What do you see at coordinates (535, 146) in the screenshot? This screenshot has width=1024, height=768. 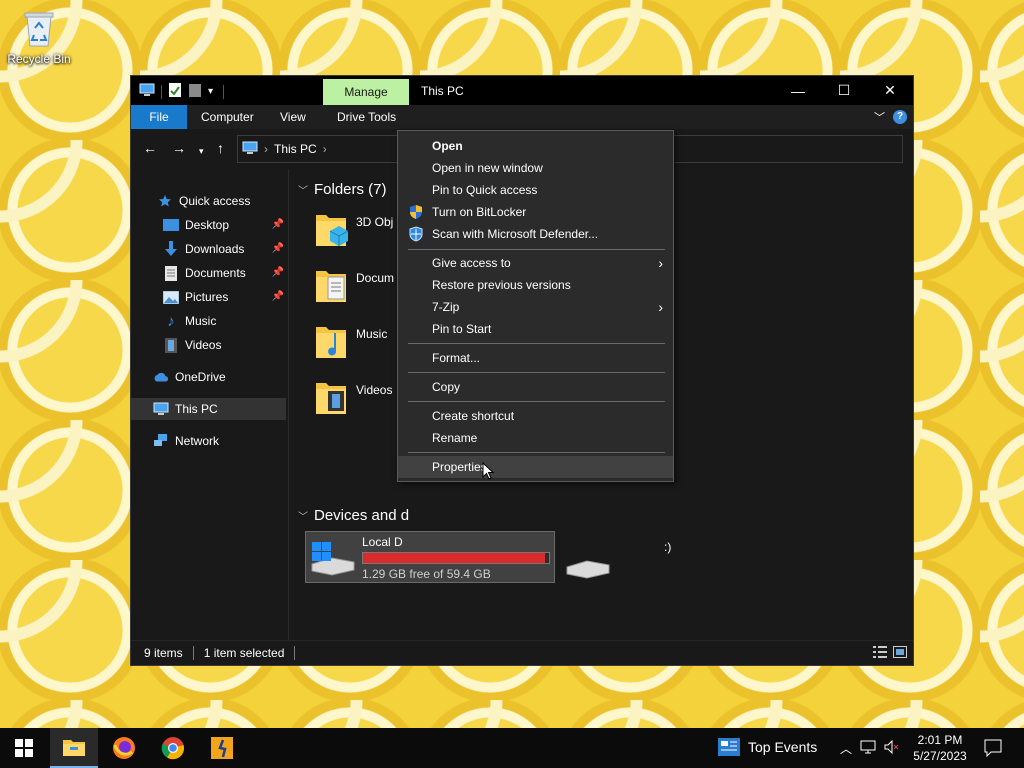 I see `menu-item-open: Open` at bounding box center [535, 146].